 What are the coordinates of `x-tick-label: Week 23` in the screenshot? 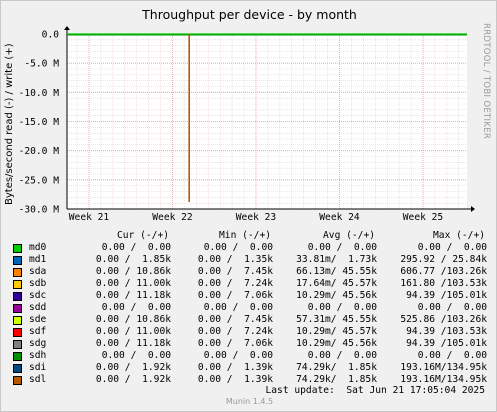 It's located at (256, 217).